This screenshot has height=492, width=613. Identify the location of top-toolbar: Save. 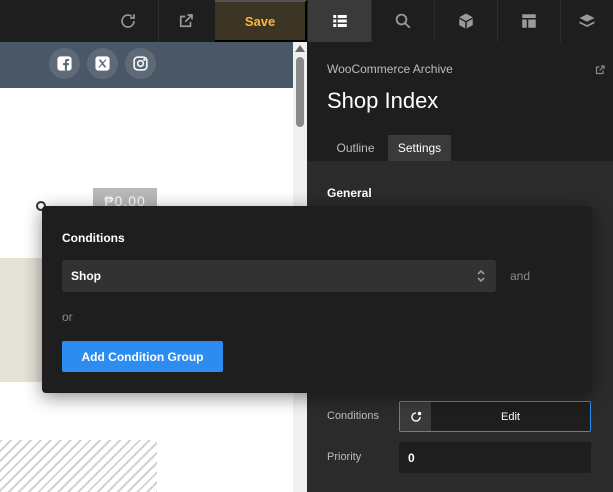
(306, 21).